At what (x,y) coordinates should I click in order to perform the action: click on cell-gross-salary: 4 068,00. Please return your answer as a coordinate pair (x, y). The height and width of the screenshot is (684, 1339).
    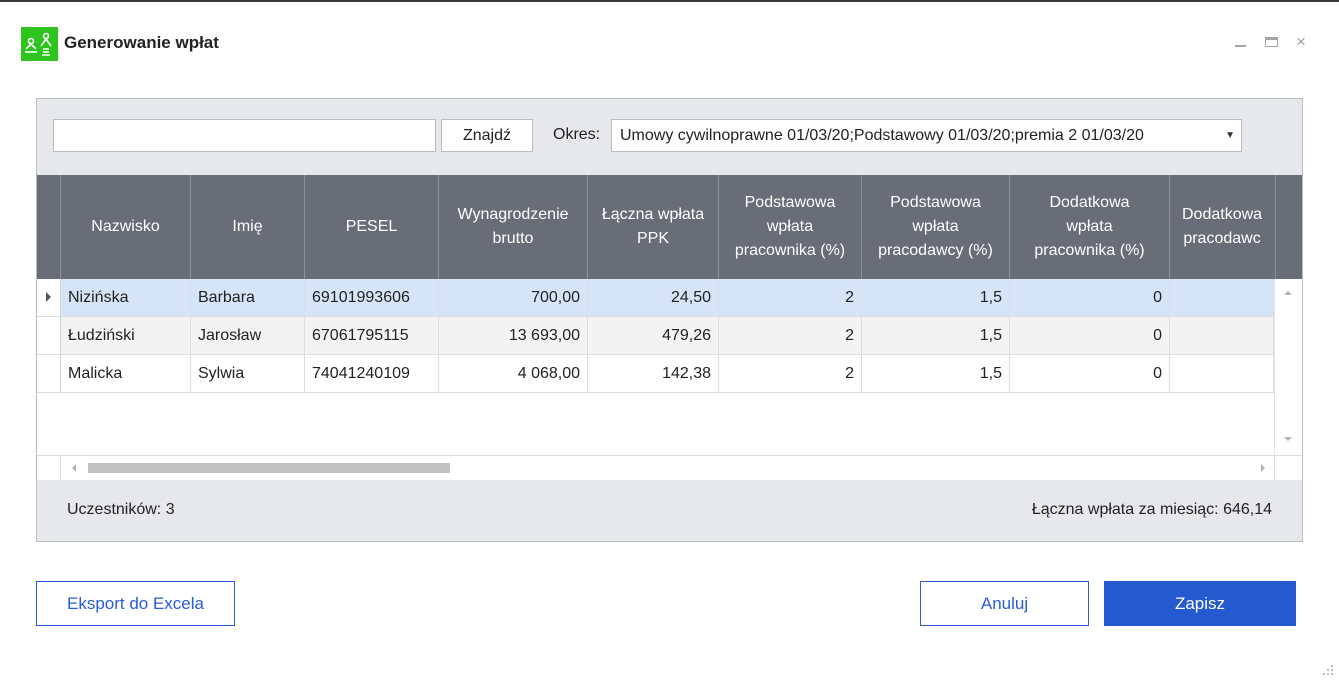
    Looking at the image, I should click on (513, 373).